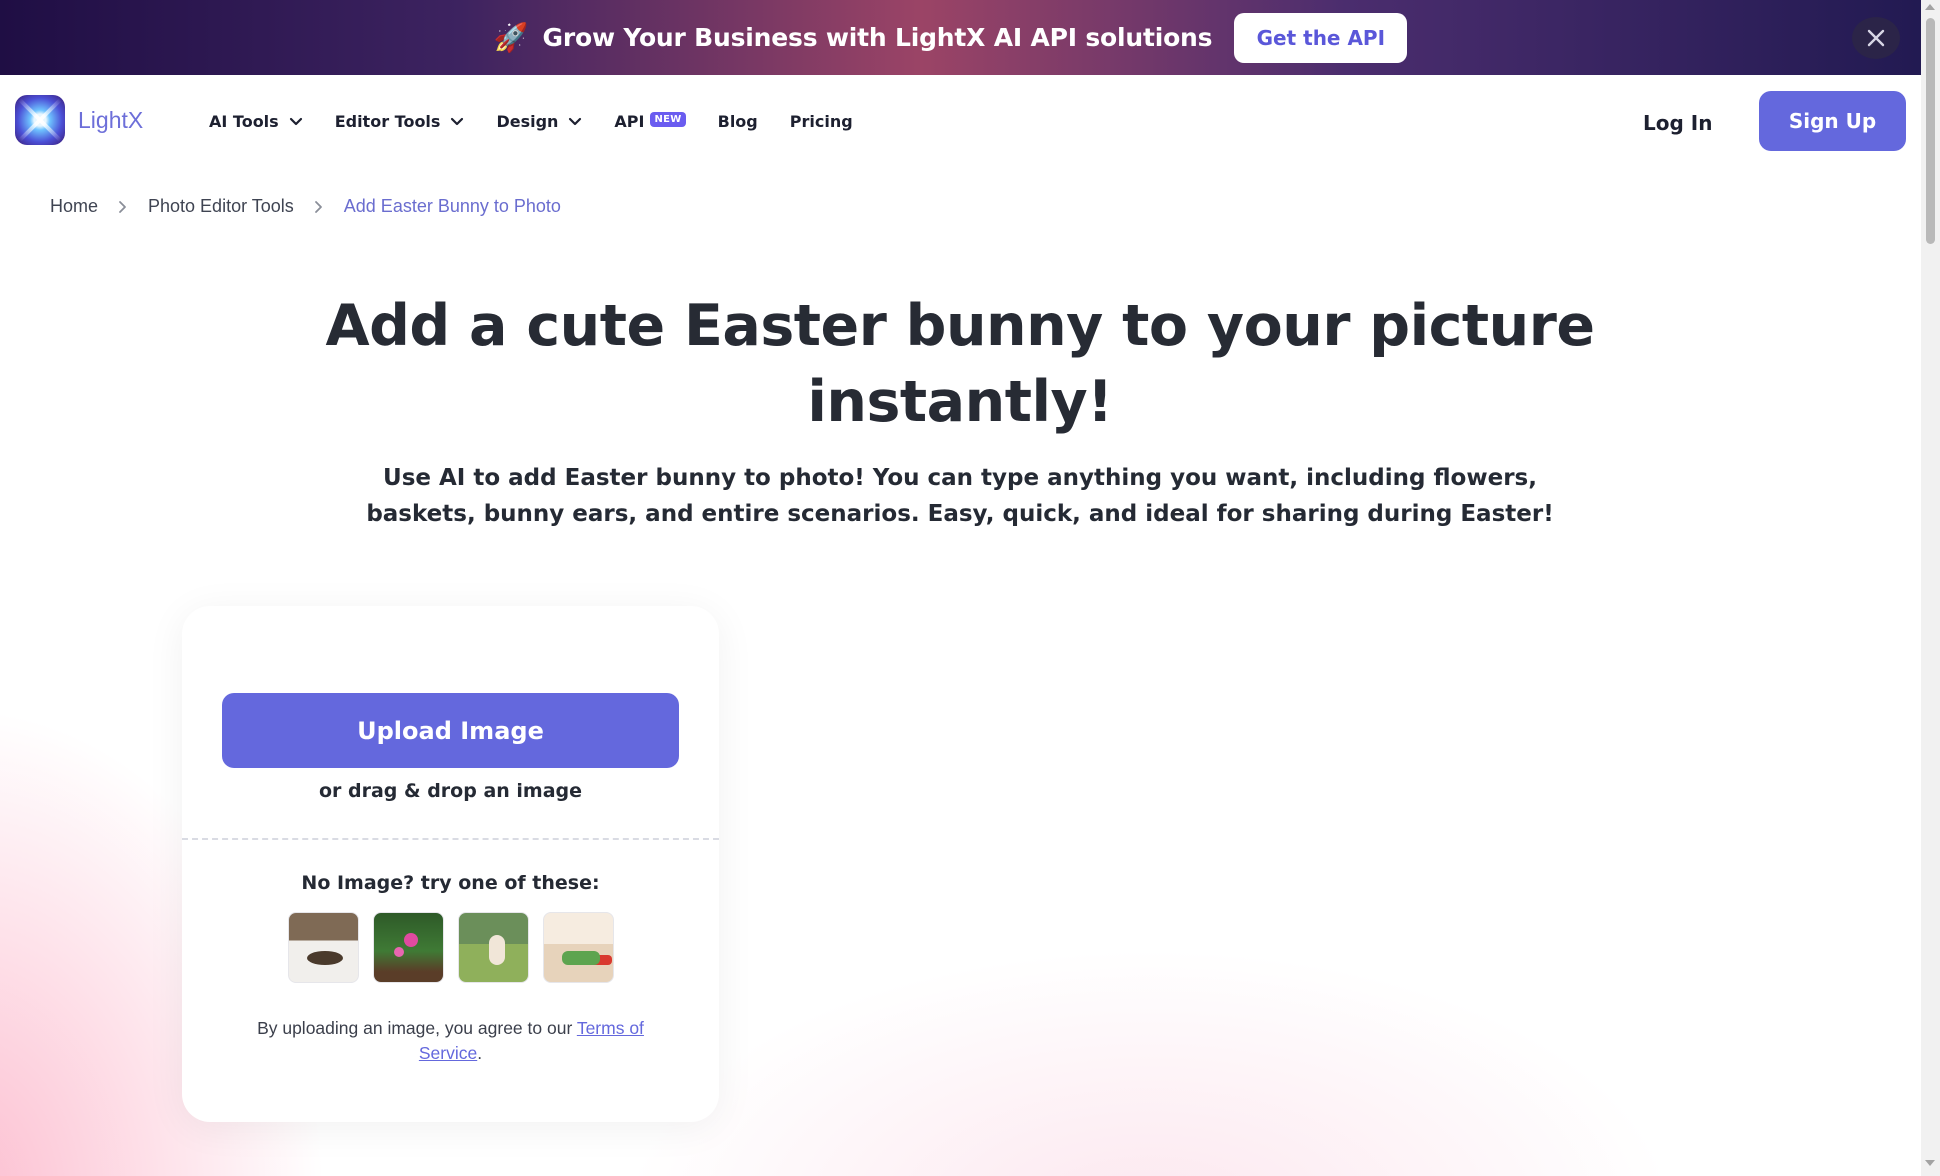 Image resolution: width=1940 pixels, height=1176 pixels. Describe the element at coordinates (668, 119) in the screenshot. I see `new-badge: NEW` at that location.